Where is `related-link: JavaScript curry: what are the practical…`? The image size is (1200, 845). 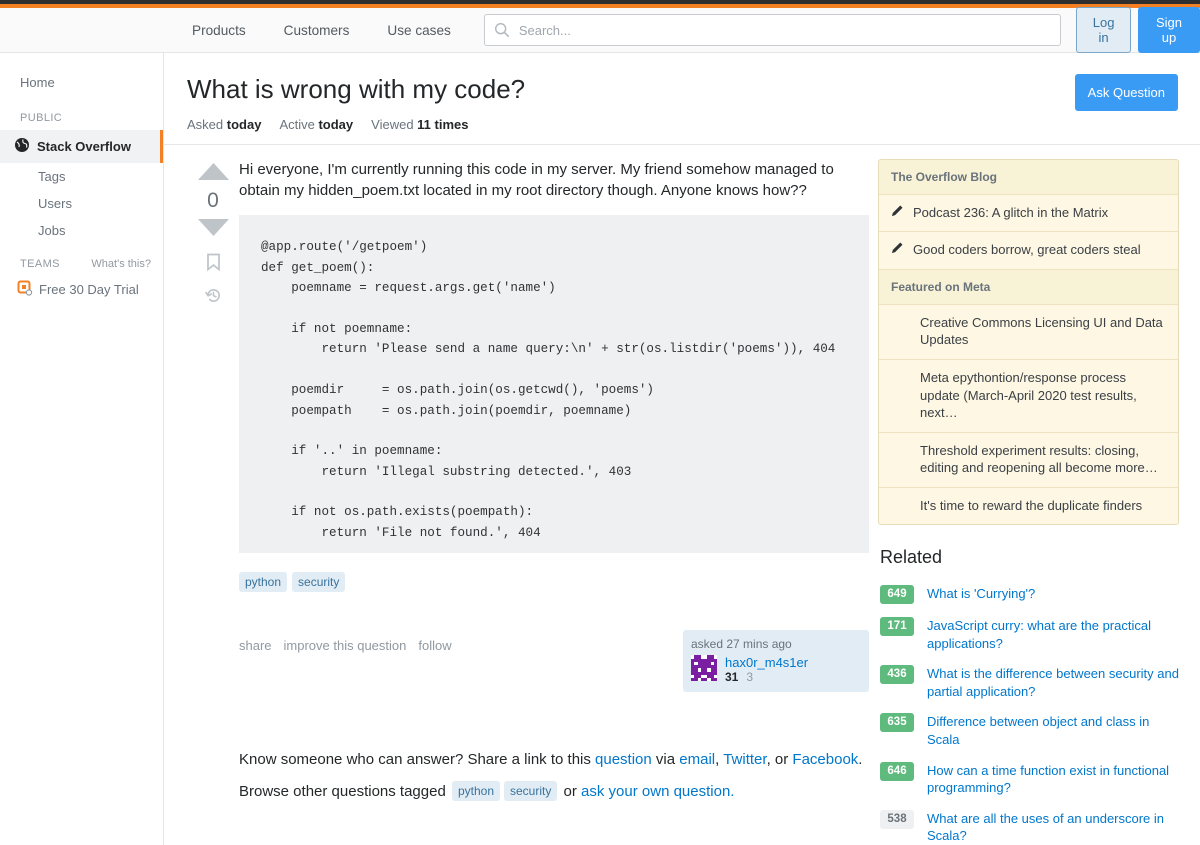 related-link: JavaScript curry: what are the practical… is located at coordinates (1053, 634).